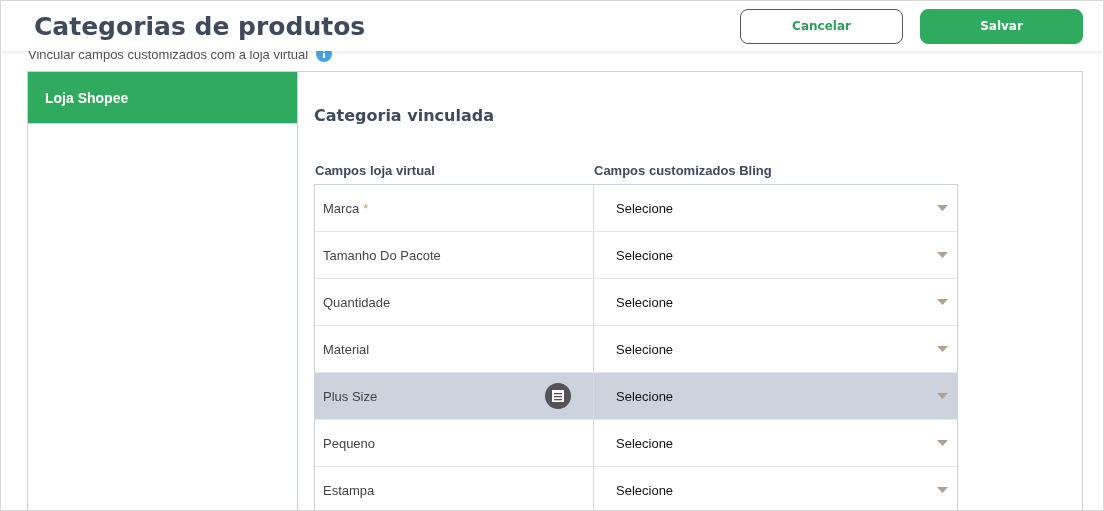  I want to click on field-label: Tamanho Do Pacote, so click(382, 255).